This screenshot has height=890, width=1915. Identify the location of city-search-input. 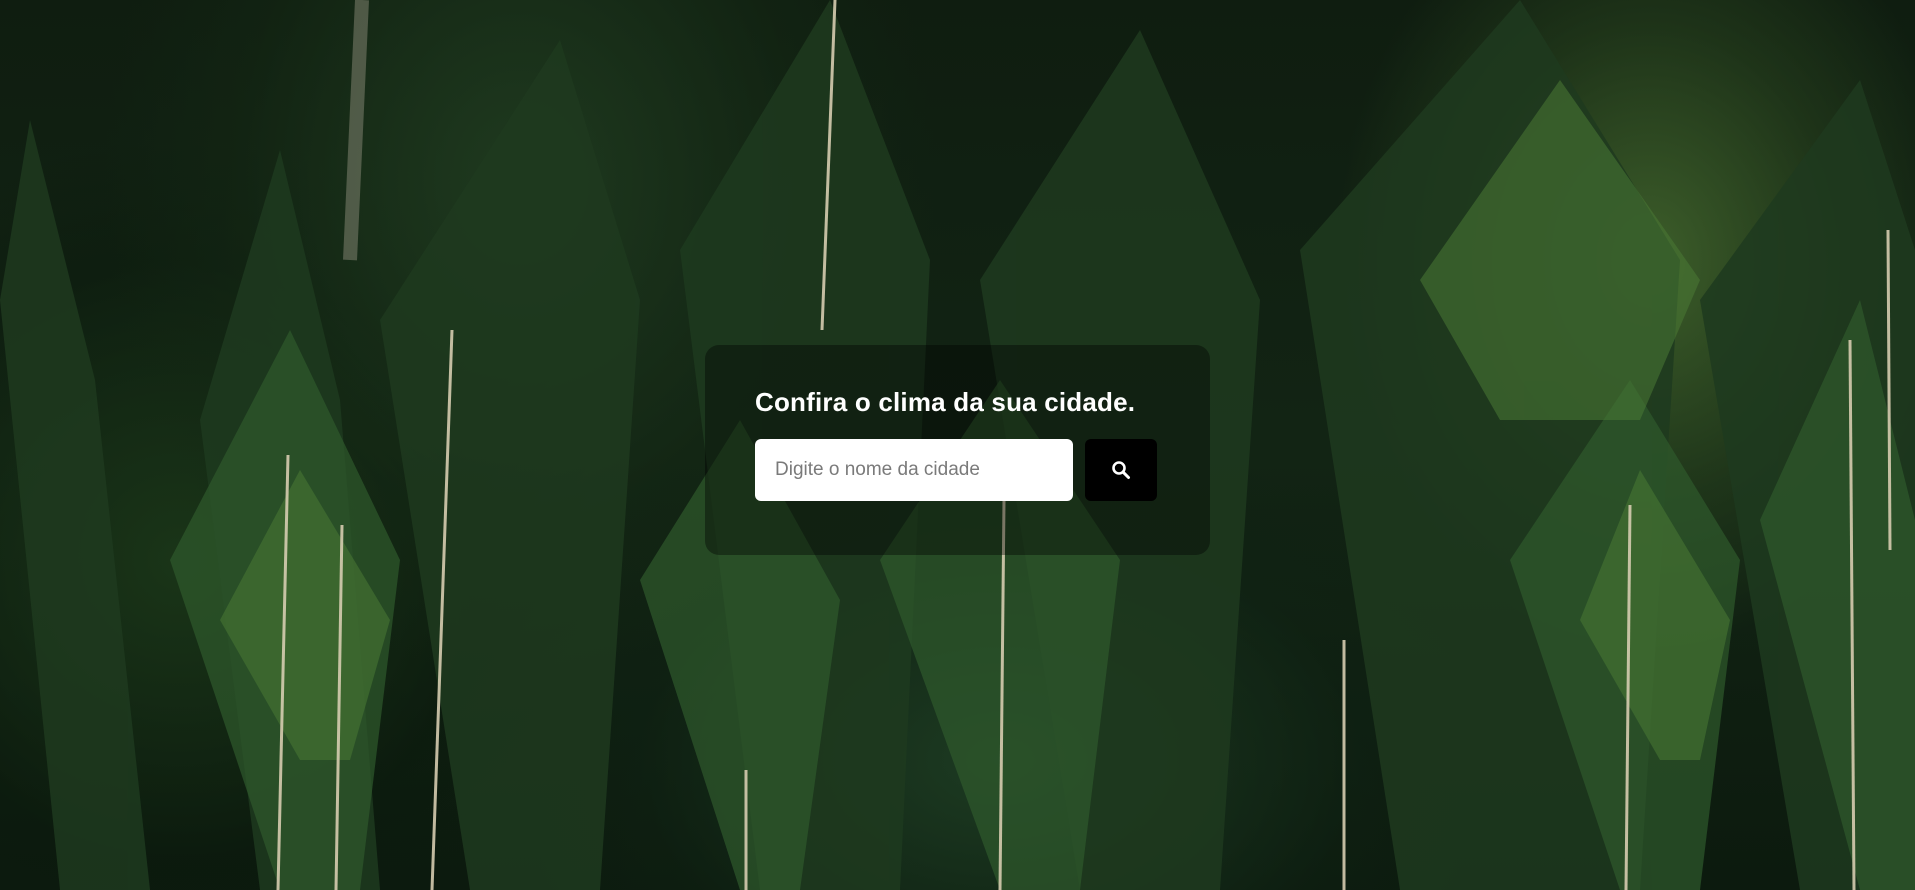
(914, 470).